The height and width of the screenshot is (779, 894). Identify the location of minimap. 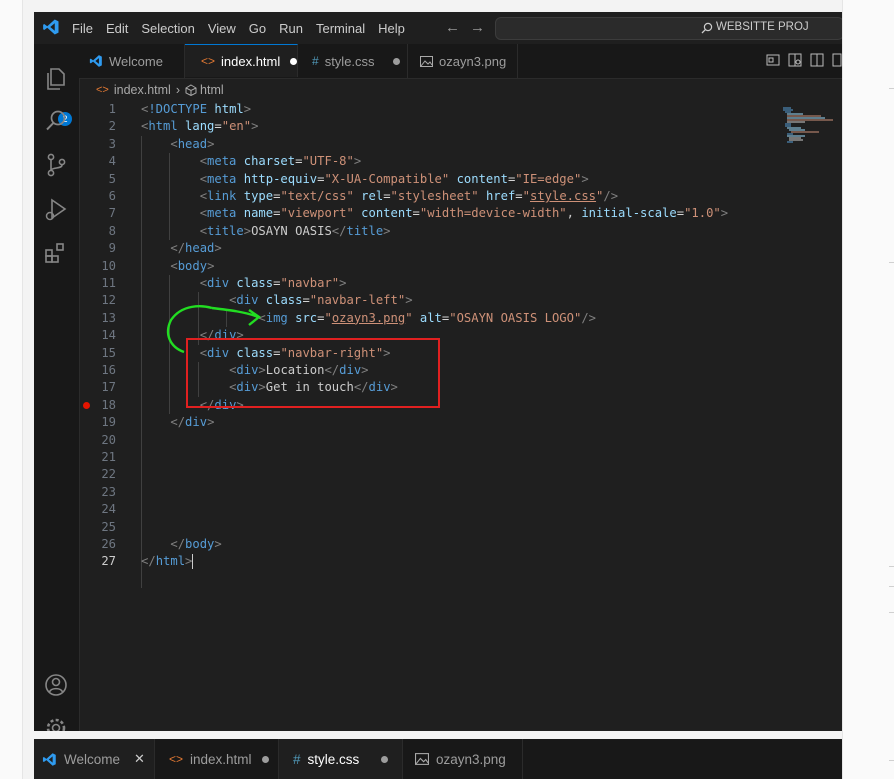
(811, 126).